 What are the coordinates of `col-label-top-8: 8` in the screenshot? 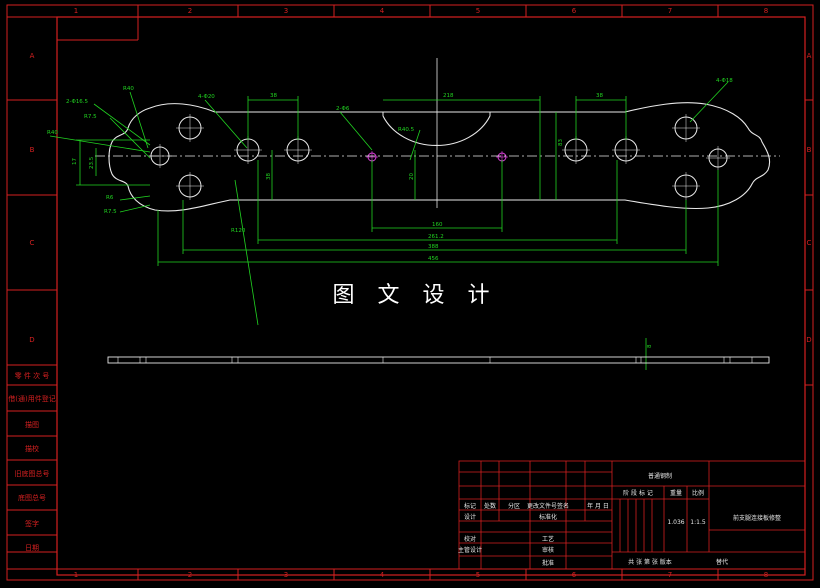 It's located at (766, 11).